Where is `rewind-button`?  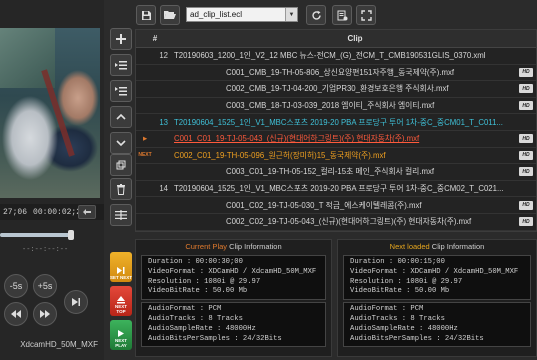
rewind-button is located at coordinates (16, 314).